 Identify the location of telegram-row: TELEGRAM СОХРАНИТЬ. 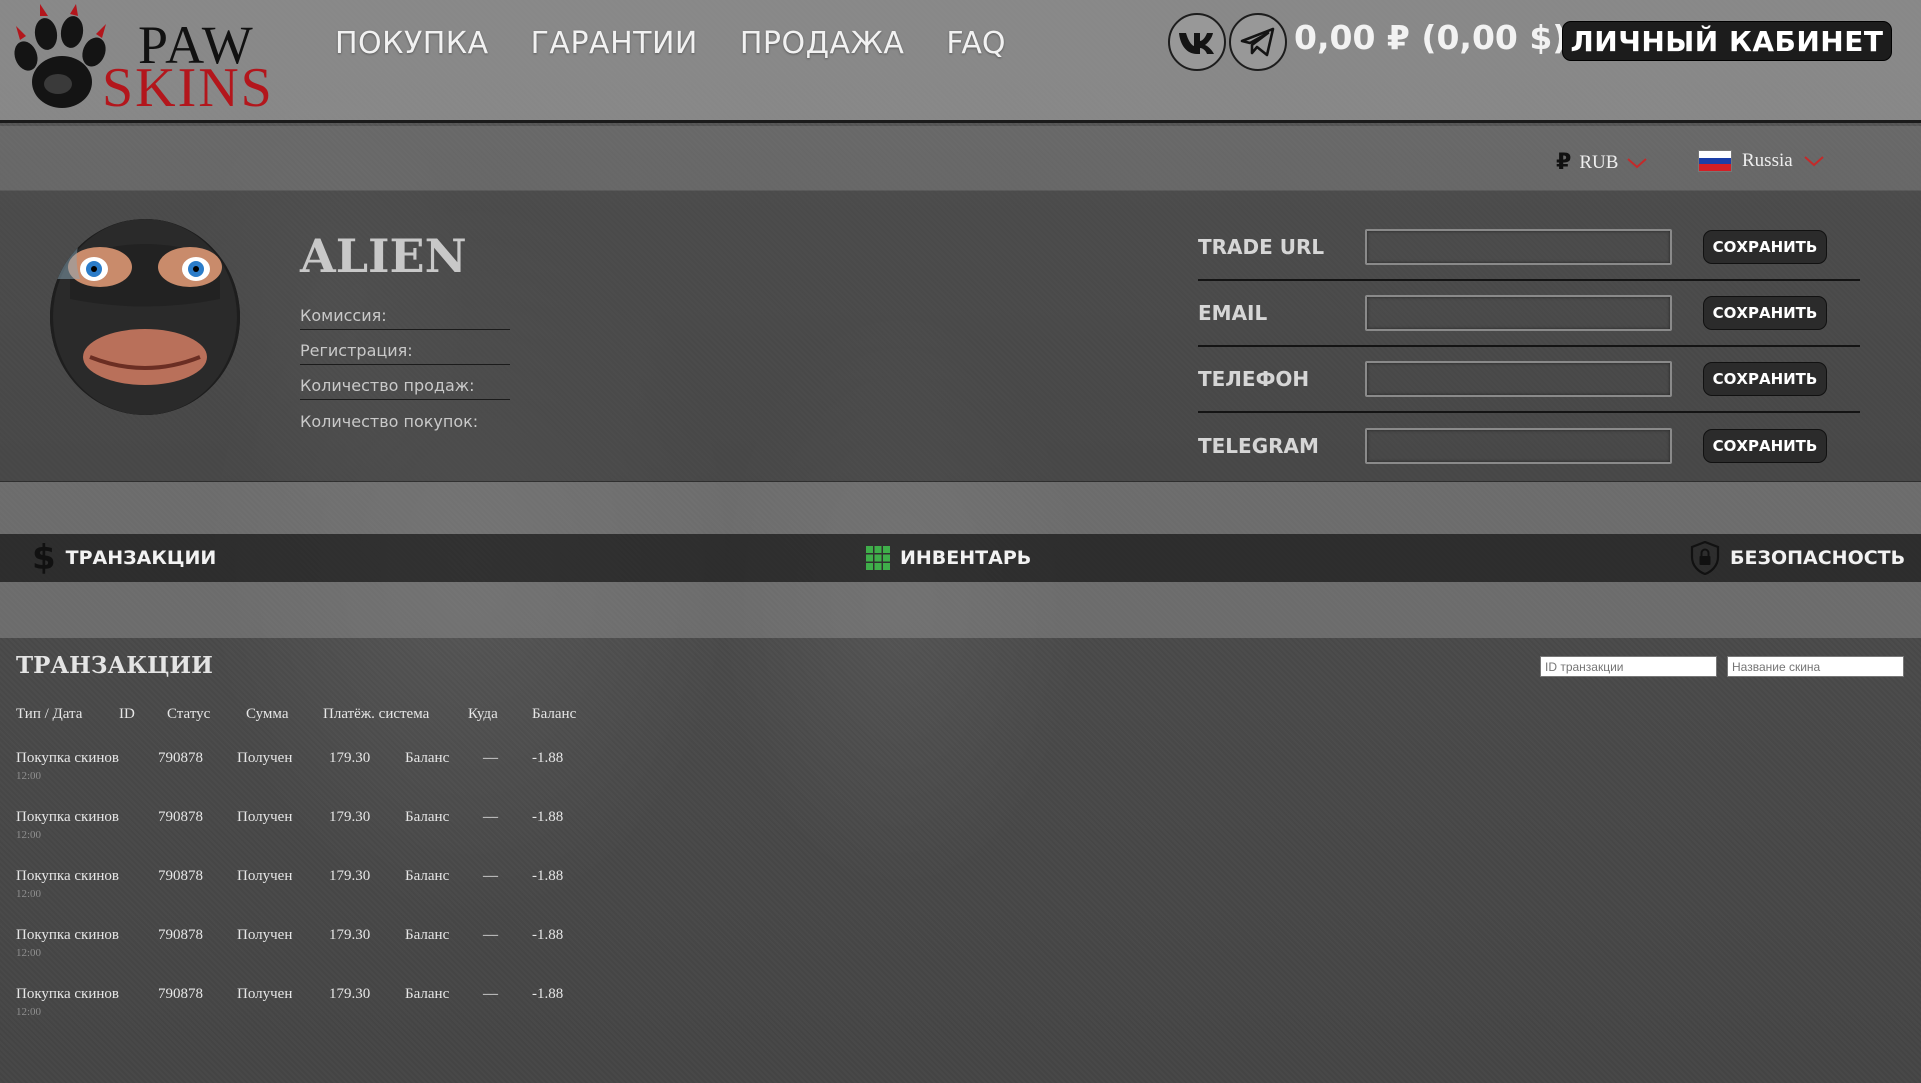
(1529, 446).